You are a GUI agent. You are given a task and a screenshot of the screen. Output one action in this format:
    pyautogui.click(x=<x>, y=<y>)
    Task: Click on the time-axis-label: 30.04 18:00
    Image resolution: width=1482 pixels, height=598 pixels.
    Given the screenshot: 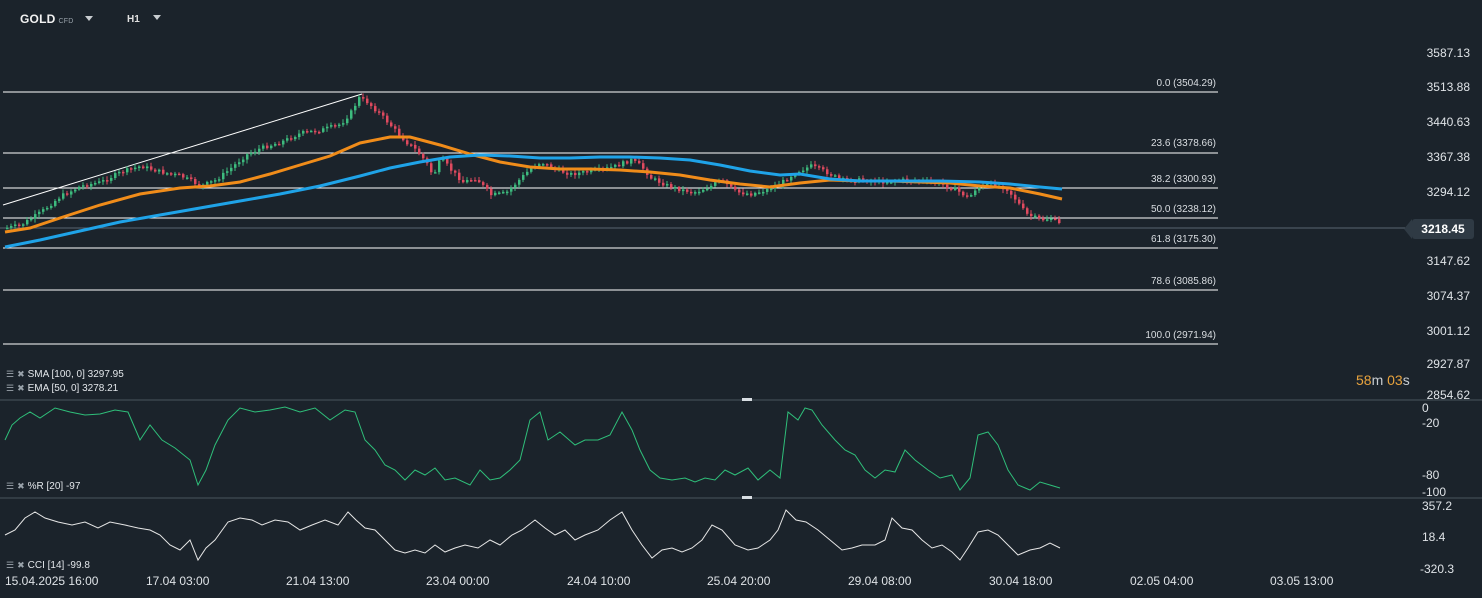 What is the action you would take?
    pyautogui.click(x=1021, y=581)
    